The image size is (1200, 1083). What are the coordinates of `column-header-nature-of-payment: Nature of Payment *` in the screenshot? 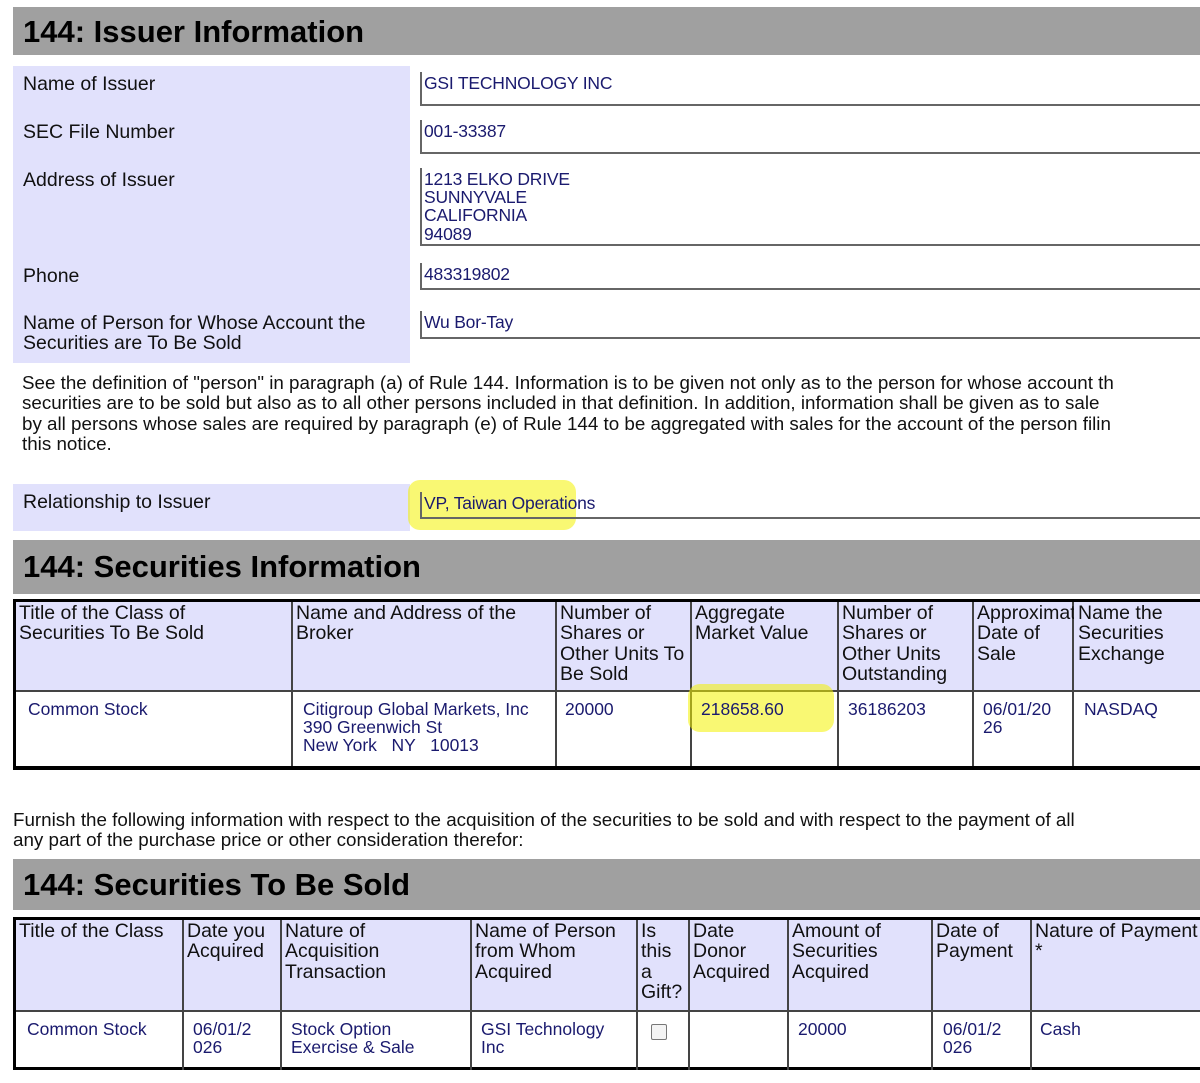 It's located at (1116, 965).